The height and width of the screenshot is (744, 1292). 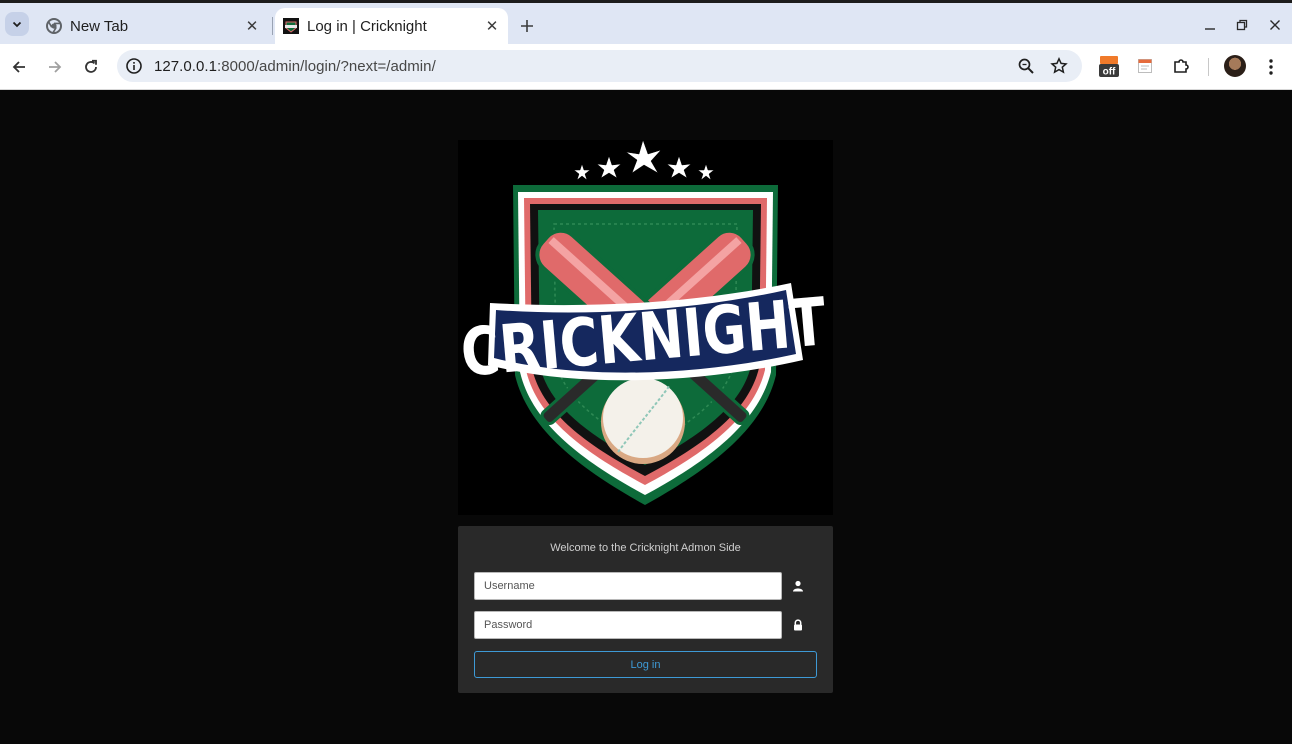 What do you see at coordinates (599, 66) in the screenshot?
I see `address-bar: 127.0.0.1:8000/admin/login/?next=/admin/` at bounding box center [599, 66].